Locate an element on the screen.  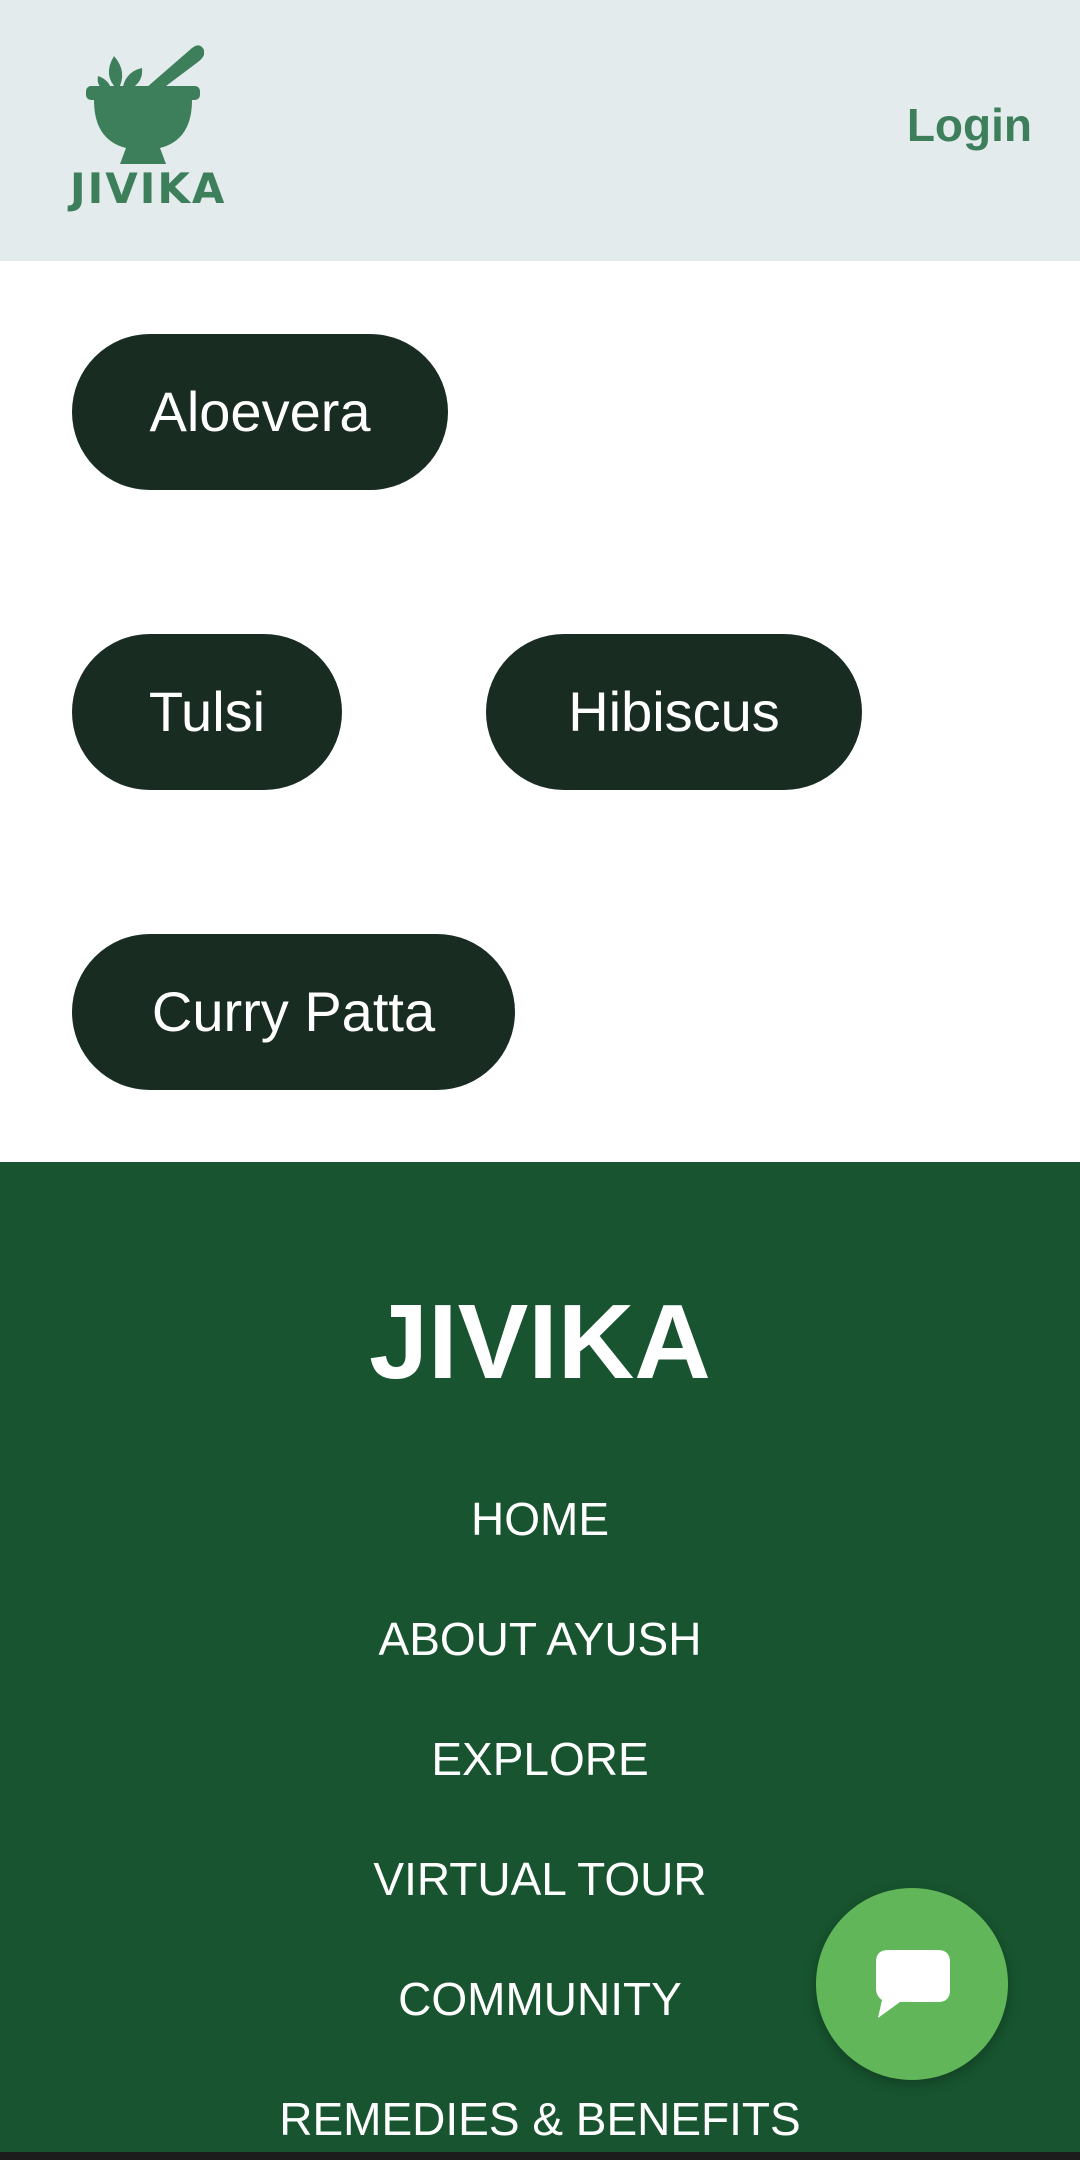
footer-brand: JIVIKA is located at coordinates (540, 1342).